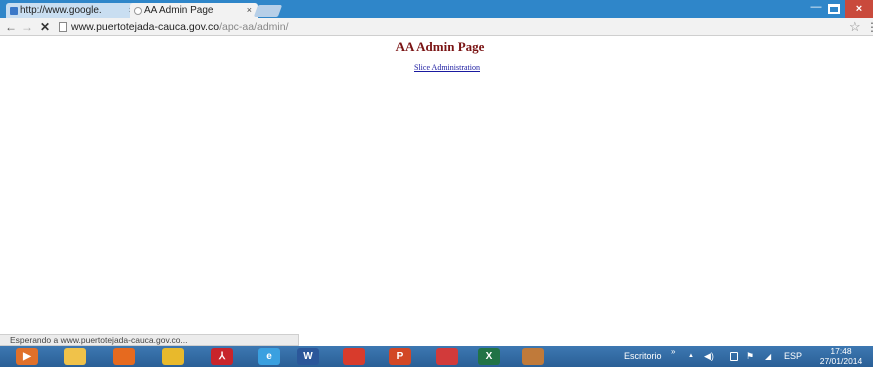 The image size is (873, 367). Describe the element at coordinates (138, 11) in the screenshot. I see `loading-favicon-icon` at that location.